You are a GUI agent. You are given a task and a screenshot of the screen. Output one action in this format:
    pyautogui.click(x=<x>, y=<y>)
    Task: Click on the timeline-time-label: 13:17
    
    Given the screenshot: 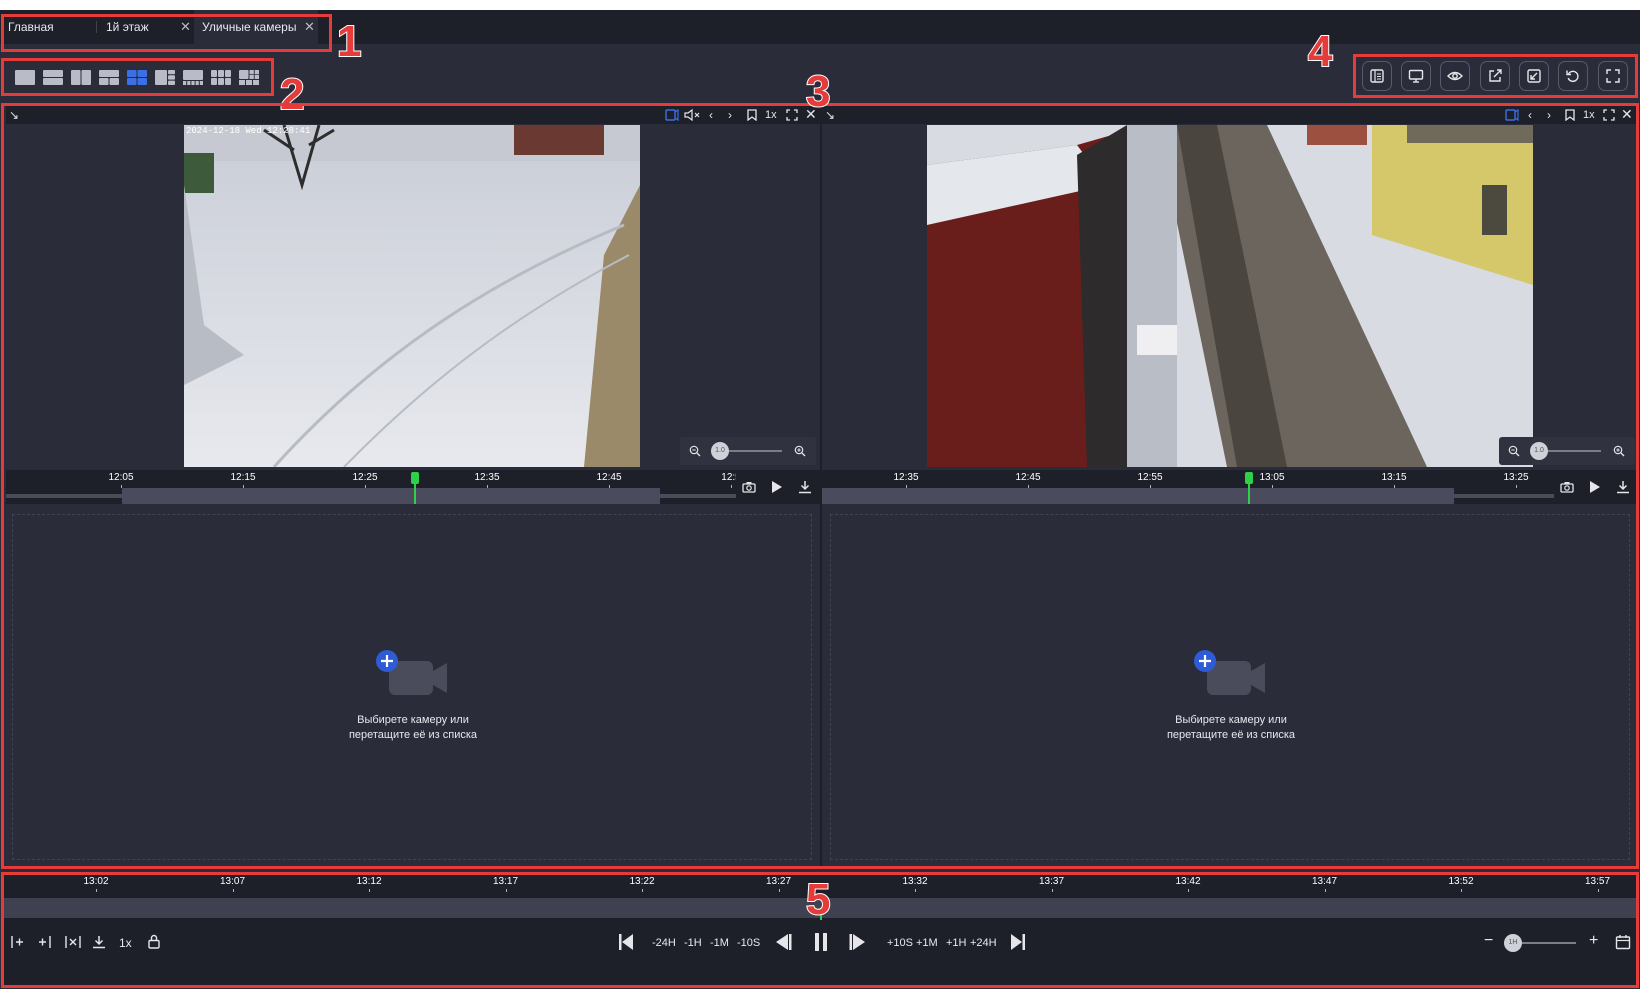 What is the action you would take?
    pyautogui.click(x=505, y=881)
    